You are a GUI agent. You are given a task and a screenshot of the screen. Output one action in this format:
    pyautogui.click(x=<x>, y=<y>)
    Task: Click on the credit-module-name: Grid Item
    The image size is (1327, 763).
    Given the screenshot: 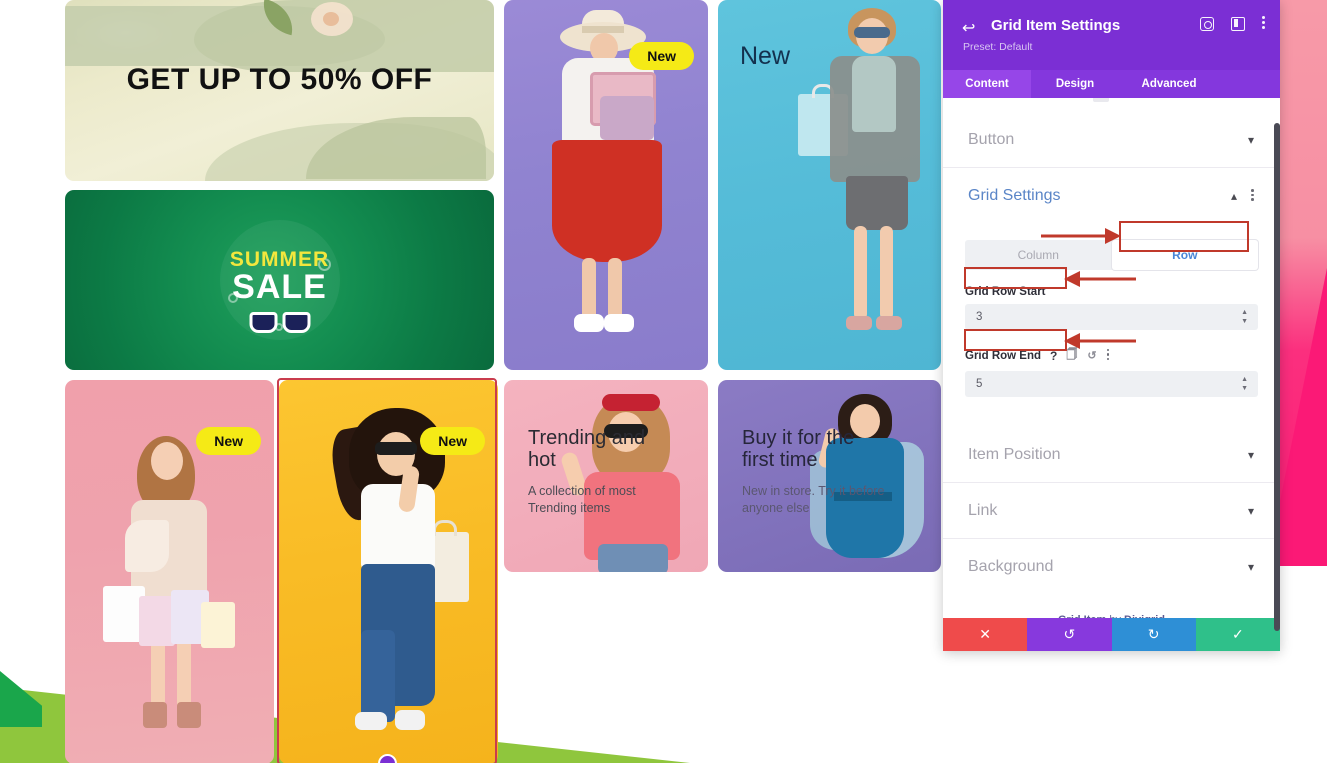 What is the action you would take?
    pyautogui.click(x=1082, y=616)
    